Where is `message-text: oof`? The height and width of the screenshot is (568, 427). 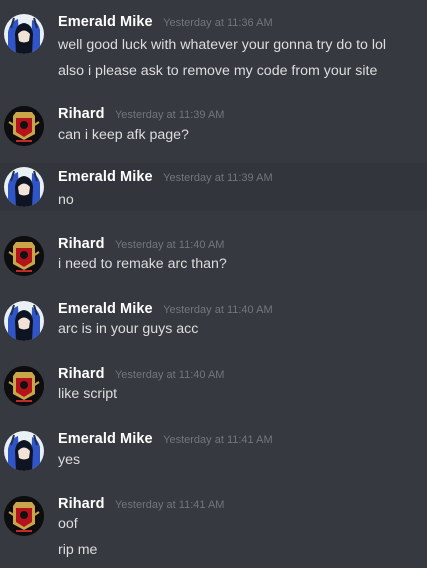 message-text: oof is located at coordinates (68, 524).